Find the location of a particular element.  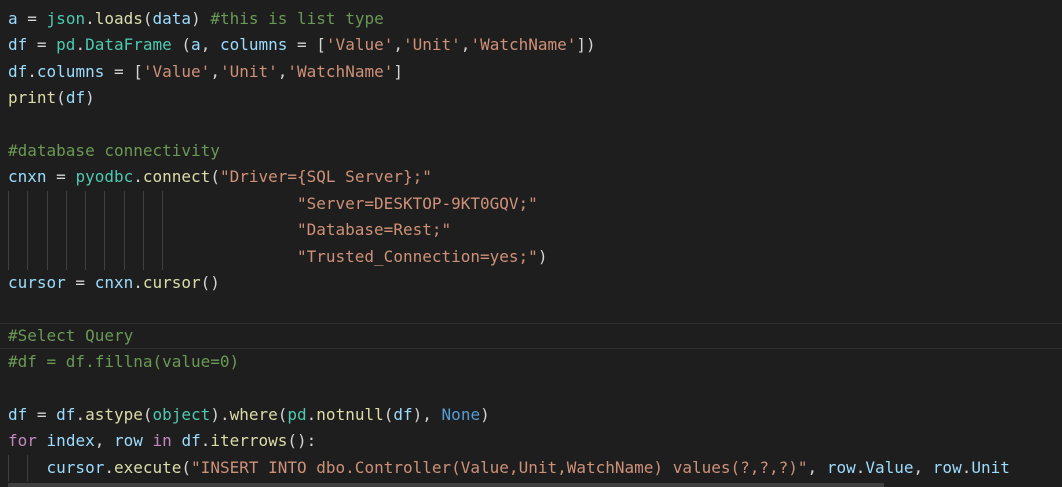

code-line: "Server=DESKTOP-9KT0GQV;" is located at coordinates (531, 204).